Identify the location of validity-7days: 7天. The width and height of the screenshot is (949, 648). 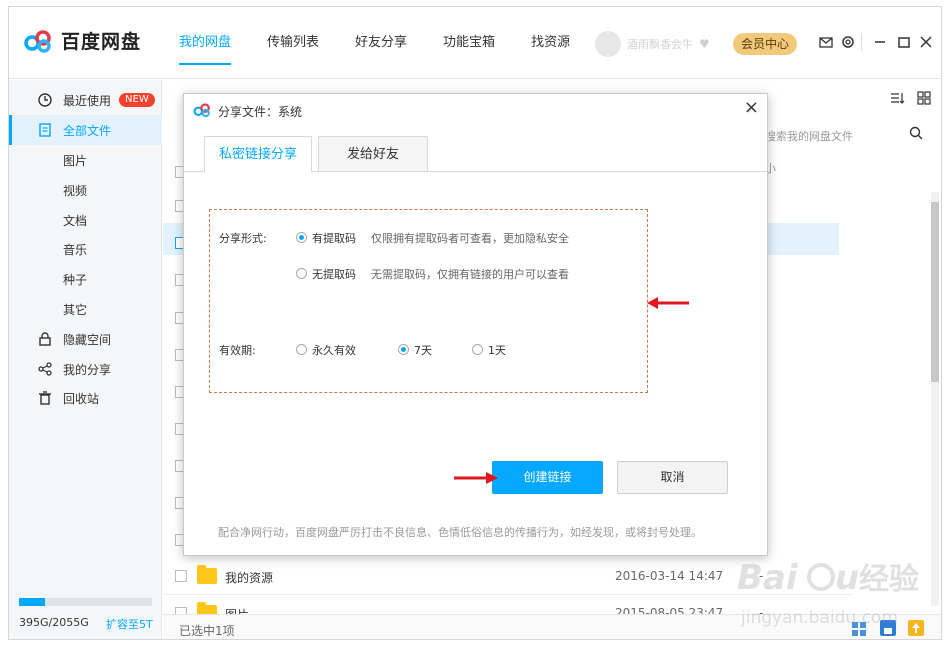
(423, 350).